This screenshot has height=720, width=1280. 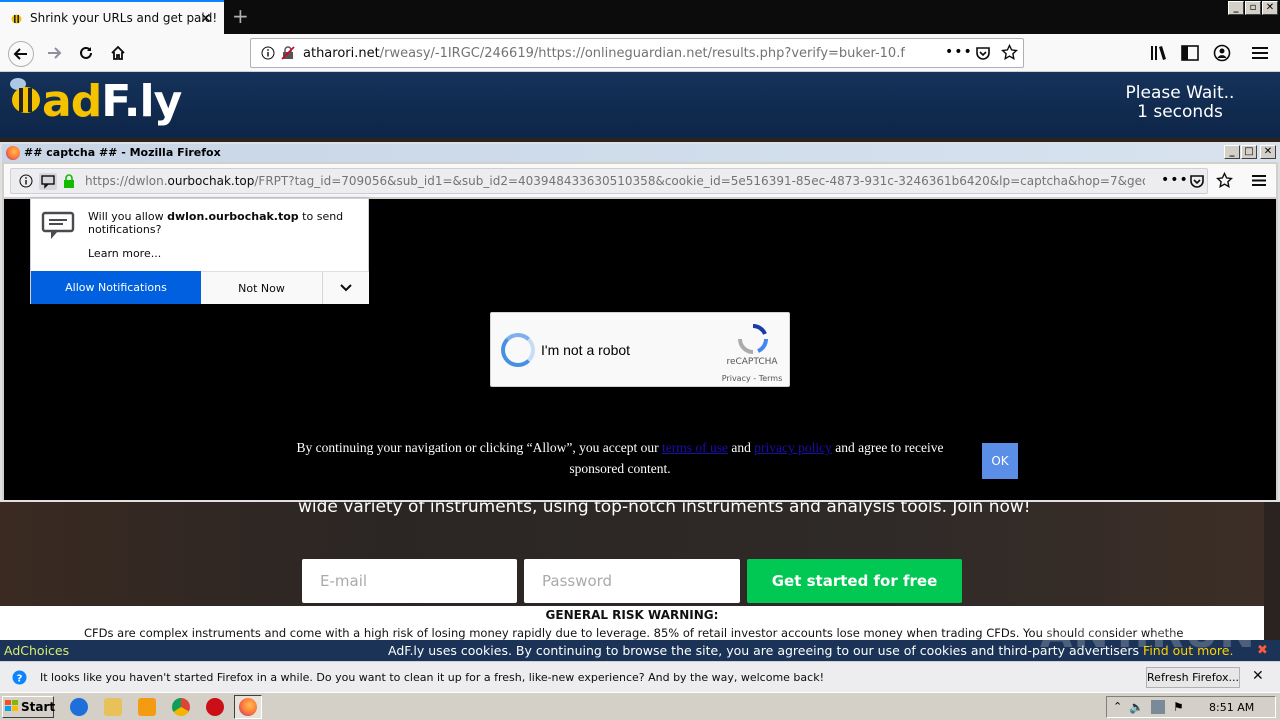 I want to click on popup-page-actions-button: •••, so click(x=1175, y=180).